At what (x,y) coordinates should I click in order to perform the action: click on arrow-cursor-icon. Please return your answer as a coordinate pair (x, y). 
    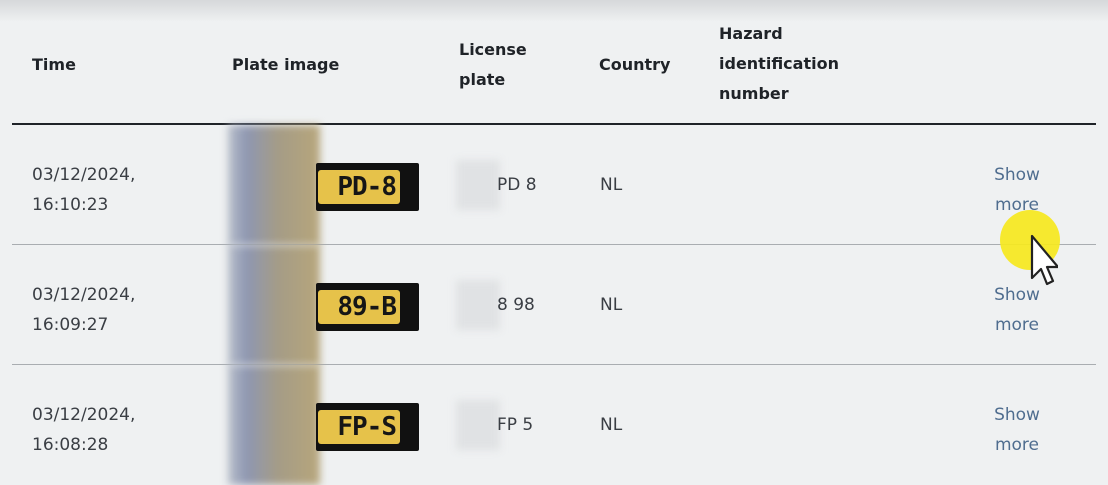
    Looking at the image, I should click on (1044, 260).